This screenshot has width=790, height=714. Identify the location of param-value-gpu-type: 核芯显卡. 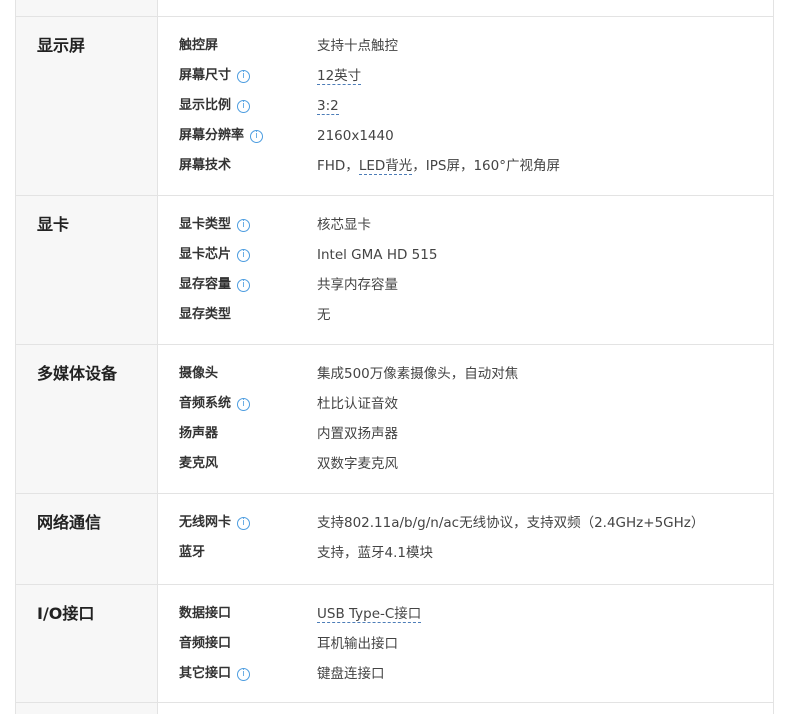
(344, 225).